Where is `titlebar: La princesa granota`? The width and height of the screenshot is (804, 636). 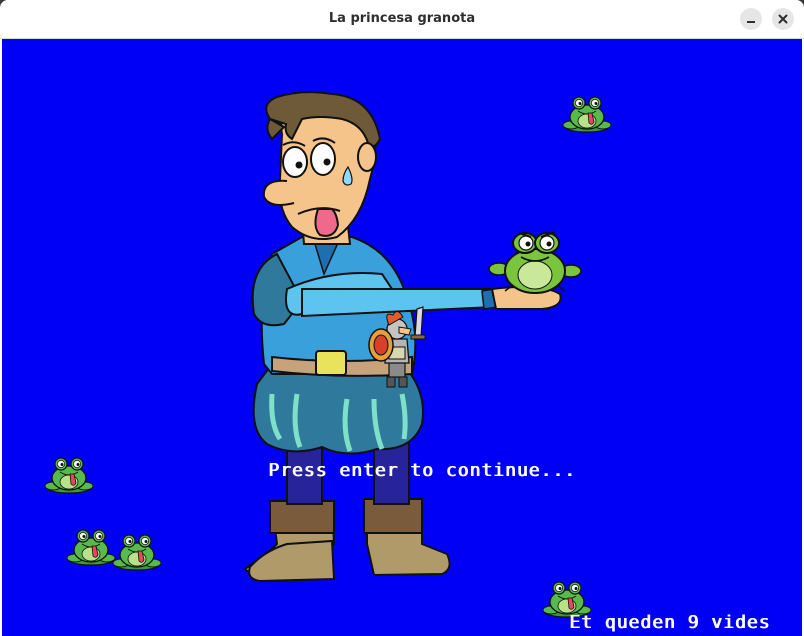
titlebar: La princesa granota is located at coordinates (402, 19).